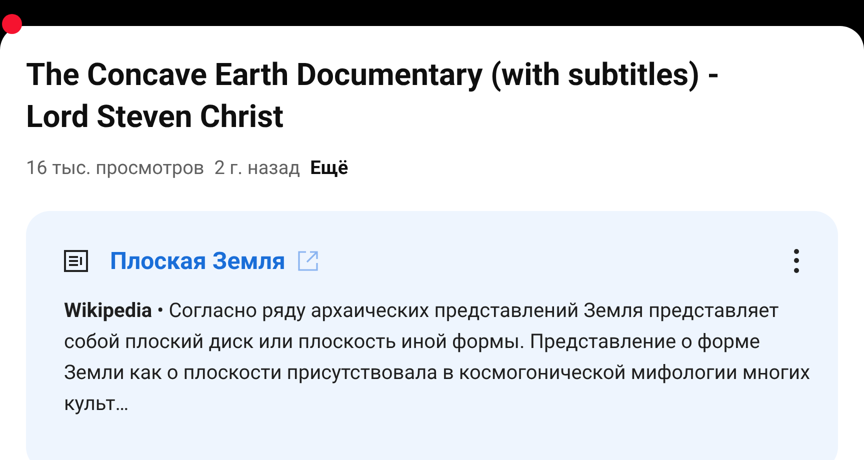 The height and width of the screenshot is (460, 864). Describe the element at coordinates (115, 168) in the screenshot. I see `view-count: 16 тыс. просмотров` at that location.